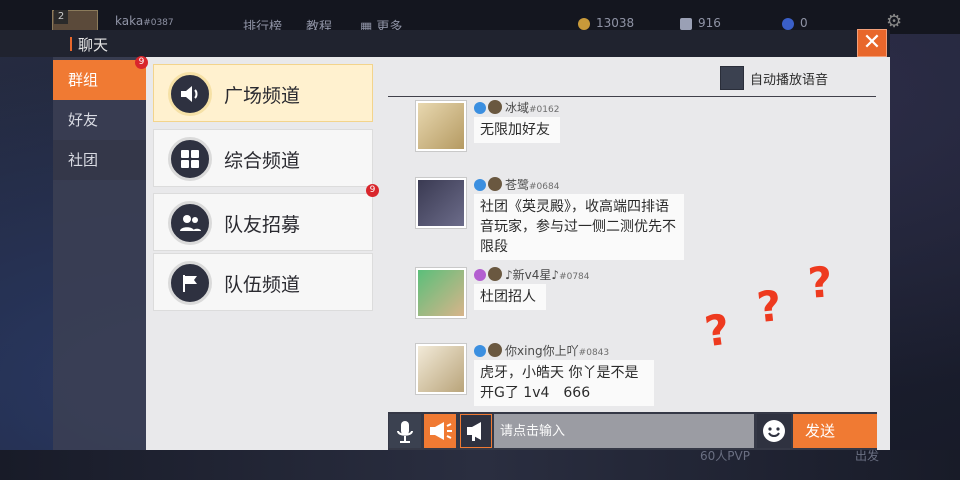 The image size is (960, 480). I want to click on sender-name: 苍鹭, so click(517, 185).